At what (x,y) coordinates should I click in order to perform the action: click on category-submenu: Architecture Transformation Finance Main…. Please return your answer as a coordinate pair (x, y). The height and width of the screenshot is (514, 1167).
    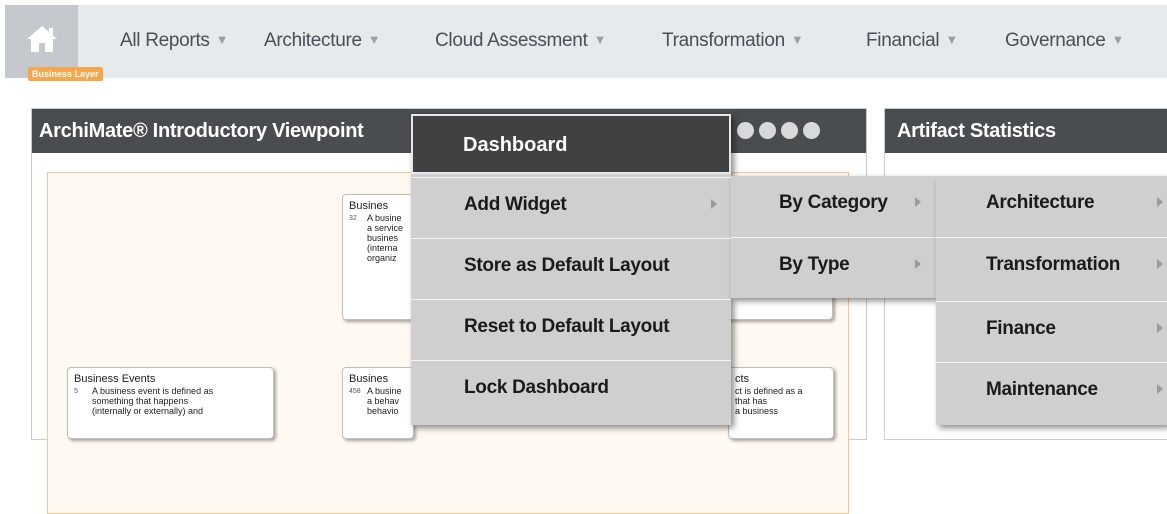
    Looking at the image, I should click on (1051, 300).